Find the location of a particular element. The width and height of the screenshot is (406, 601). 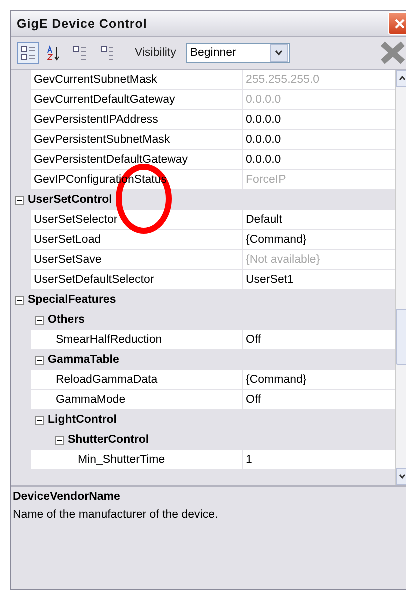

category-name: ShutterControl is located at coordinates (109, 440).